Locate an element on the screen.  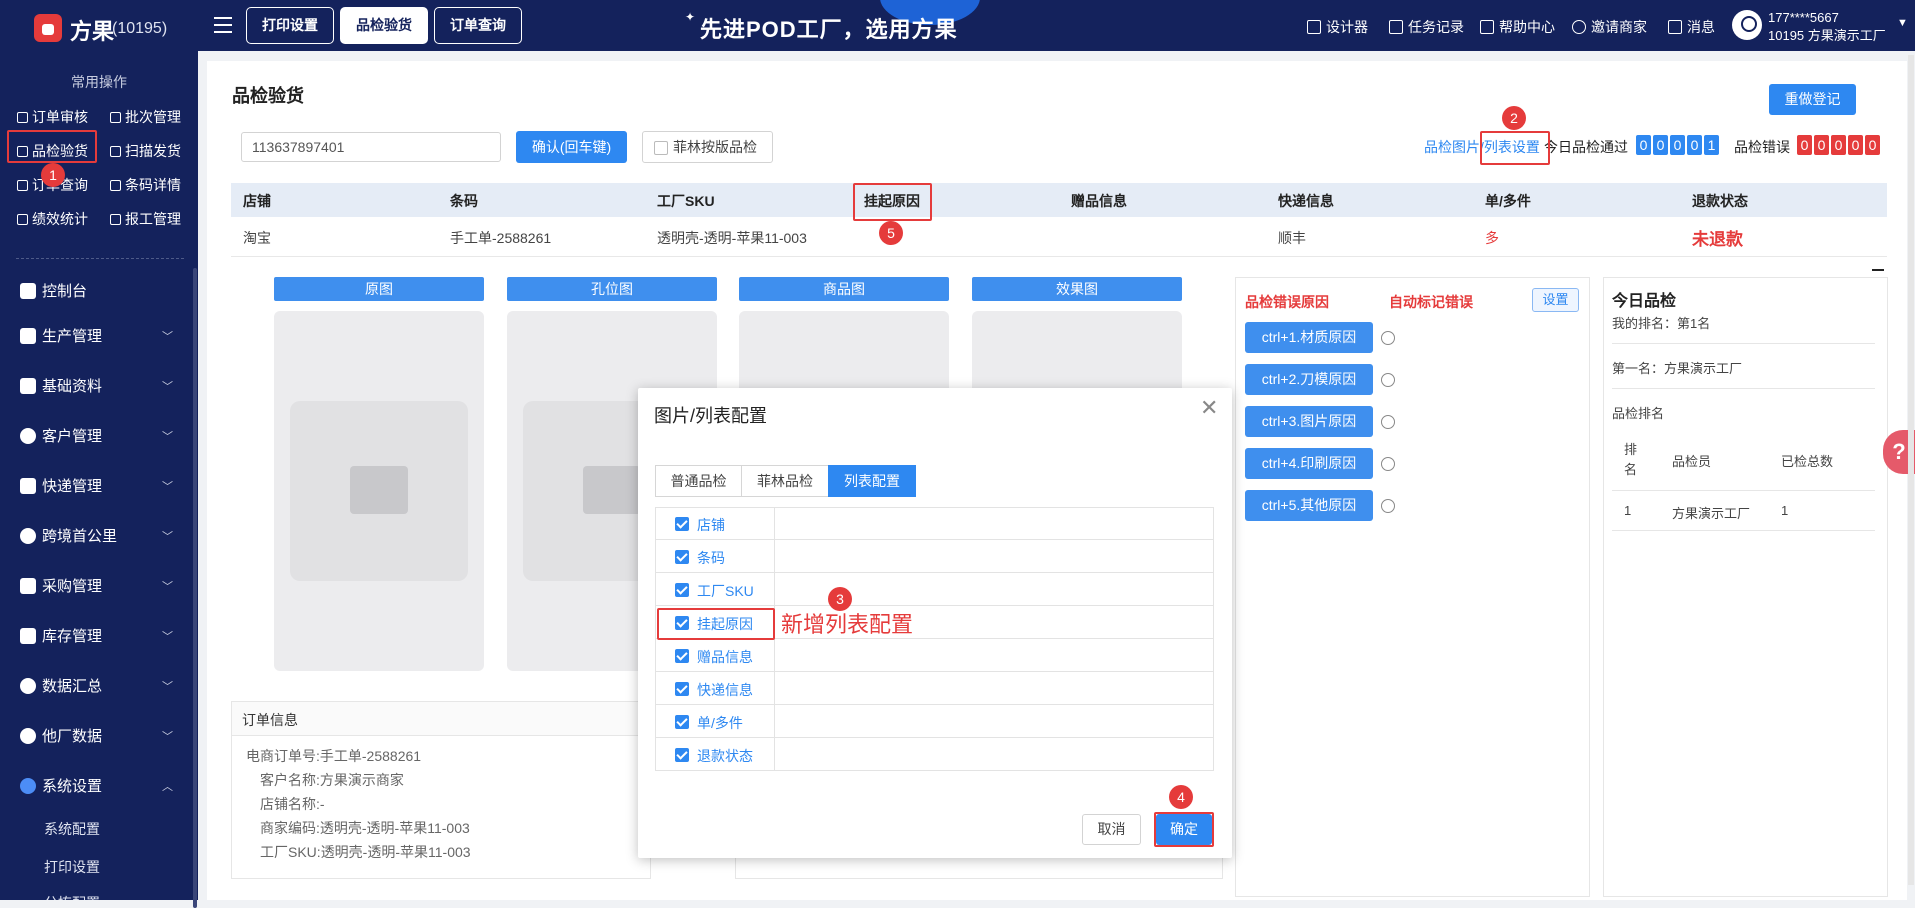
avatar is located at coordinates (1747, 25).